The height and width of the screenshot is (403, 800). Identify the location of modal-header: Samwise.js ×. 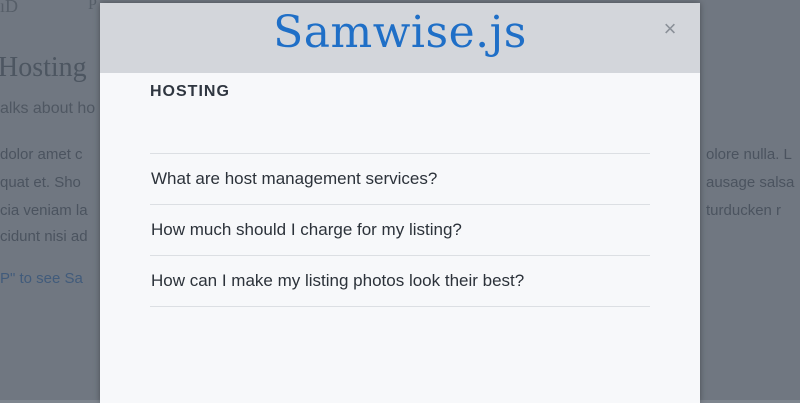
(400, 38).